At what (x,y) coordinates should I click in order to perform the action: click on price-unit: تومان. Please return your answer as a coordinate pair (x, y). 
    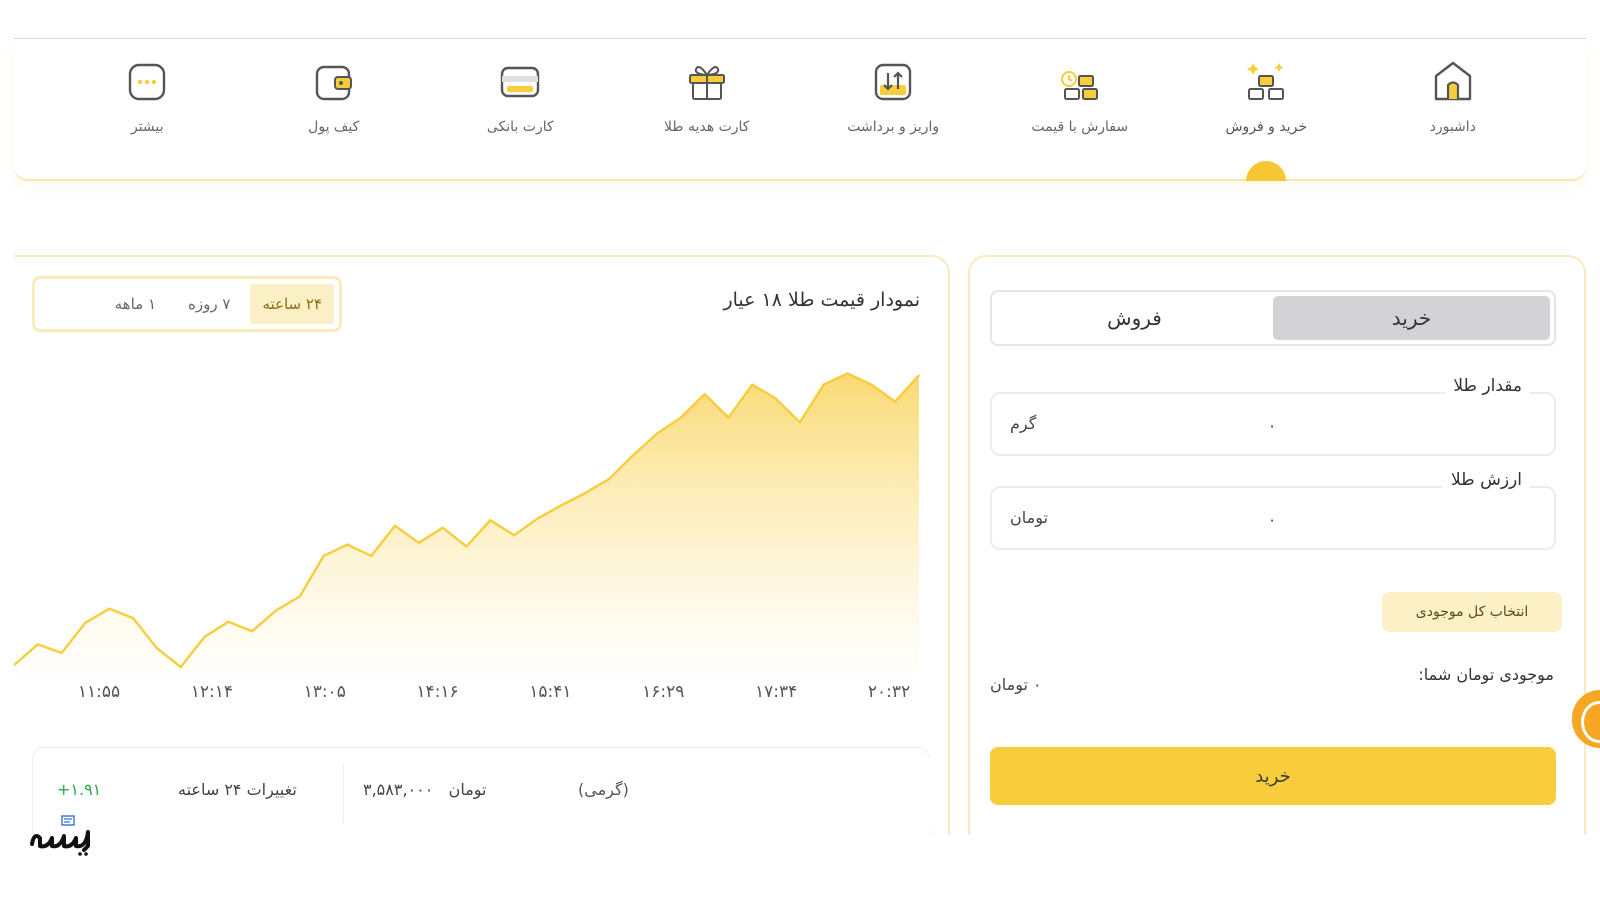
    Looking at the image, I should click on (467, 789).